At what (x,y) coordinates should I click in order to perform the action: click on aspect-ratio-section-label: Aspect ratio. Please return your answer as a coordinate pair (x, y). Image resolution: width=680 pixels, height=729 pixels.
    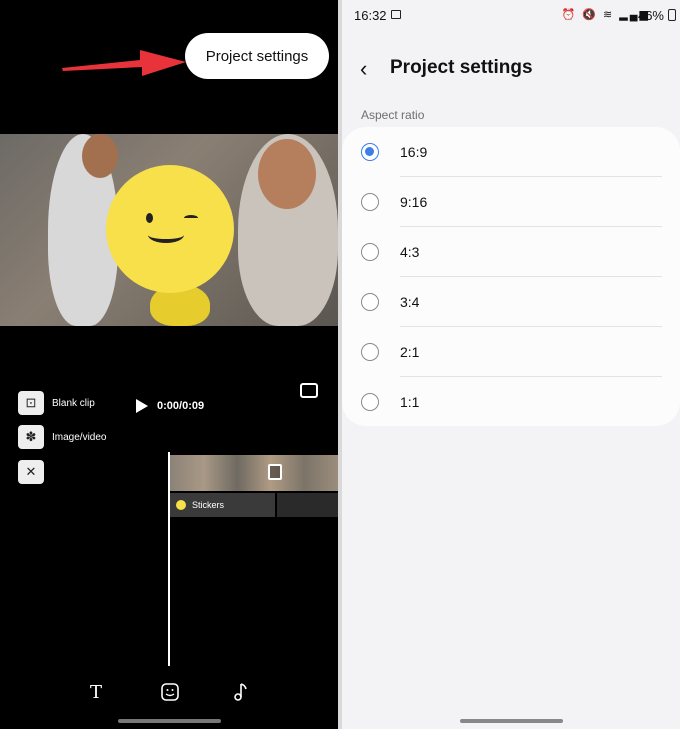
    Looking at the image, I should click on (393, 115).